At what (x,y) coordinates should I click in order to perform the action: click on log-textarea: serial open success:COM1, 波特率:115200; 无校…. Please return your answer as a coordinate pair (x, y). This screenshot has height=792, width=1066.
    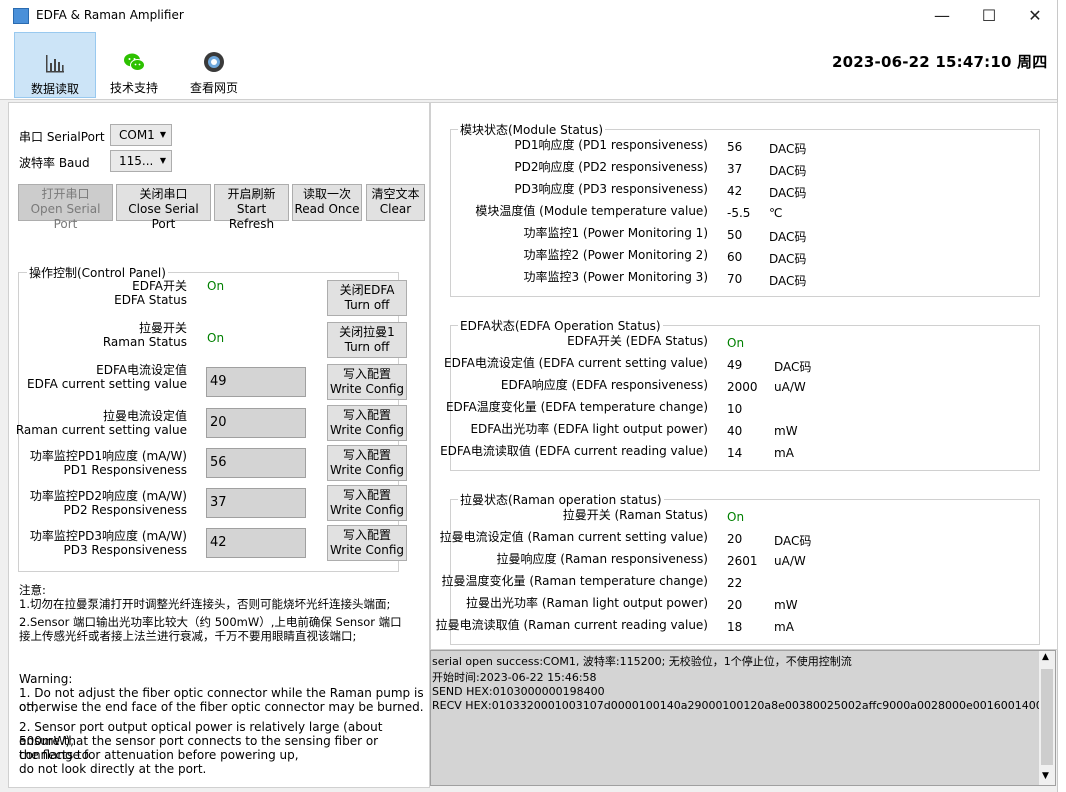
    Looking at the image, I should click on (743, 718).